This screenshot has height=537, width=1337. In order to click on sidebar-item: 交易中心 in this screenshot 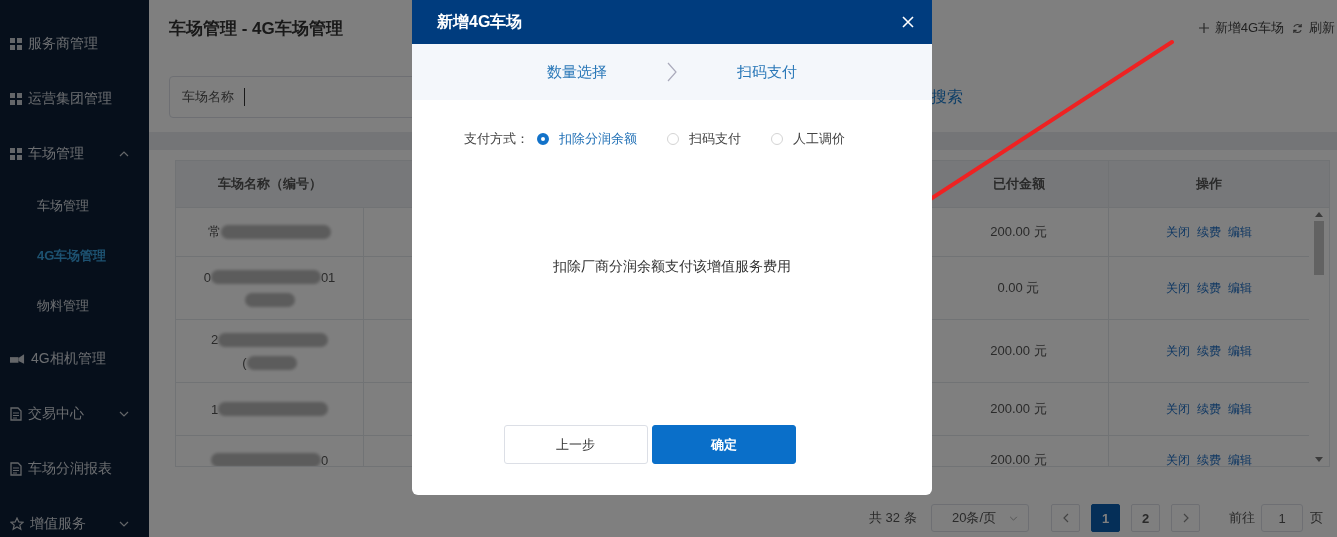, I will do `click(74, 413)`.